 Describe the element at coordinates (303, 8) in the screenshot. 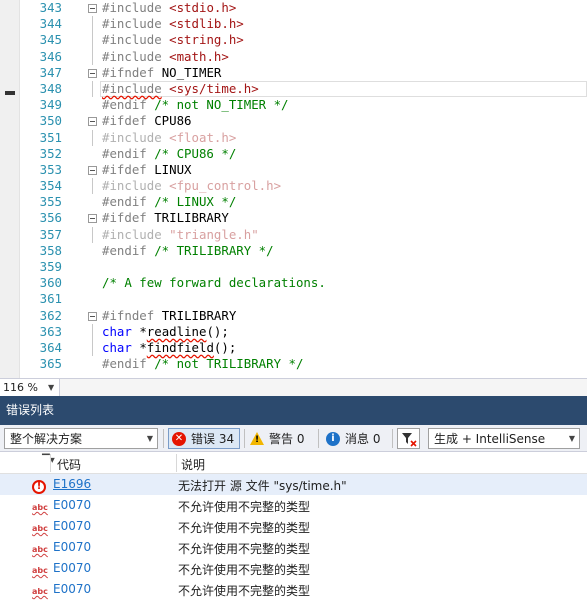

I see `code-line: 343 #include <stdio.h>` at that location.